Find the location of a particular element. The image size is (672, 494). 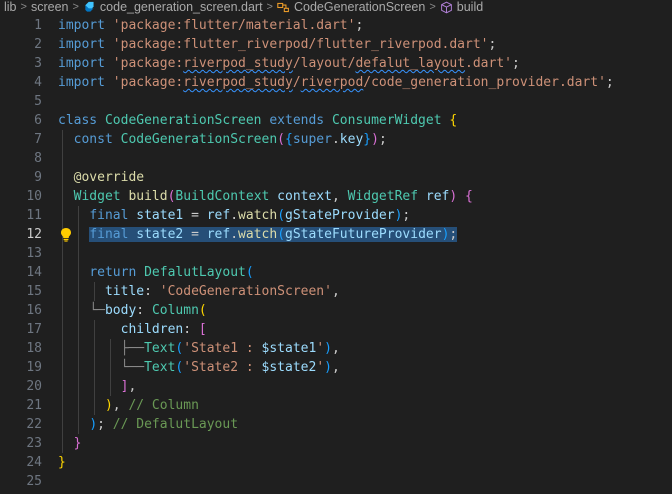

code-token: state2 is located at coordinates (160, 234).